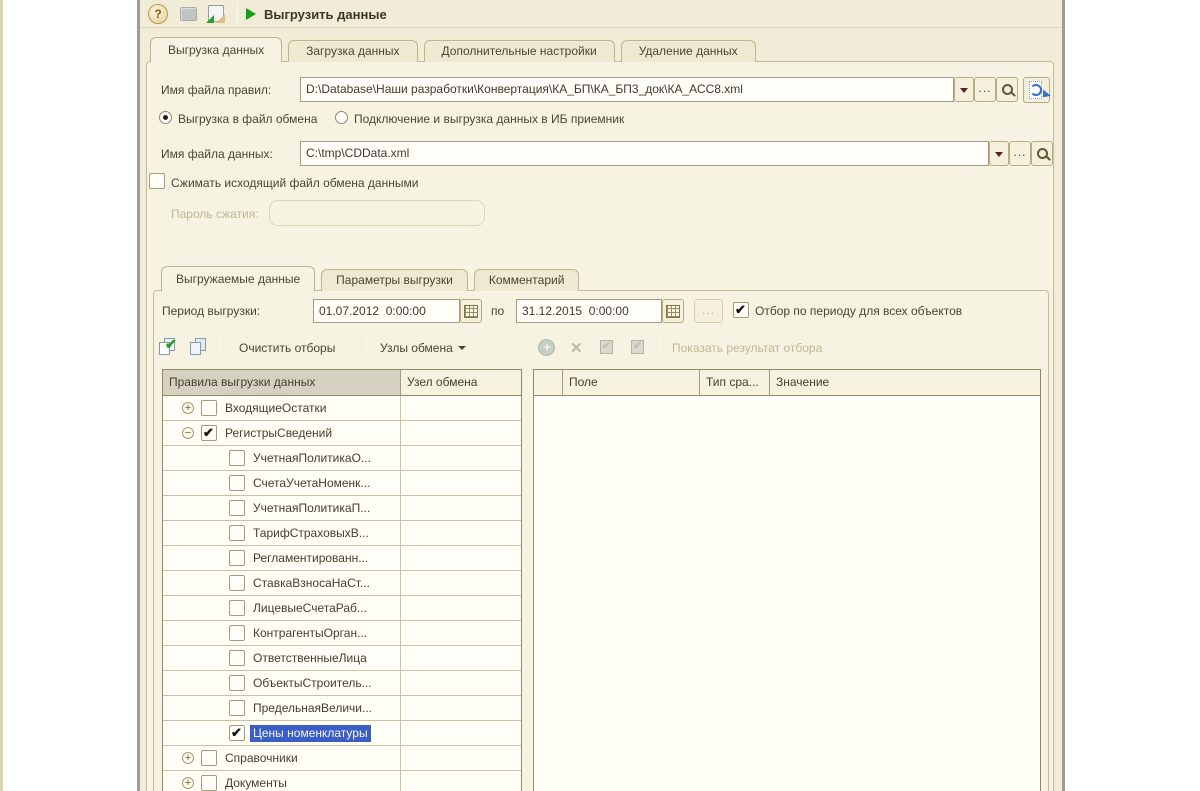  What do you see at coordinates (394, 280) in the screenshot?
I see `data-tab-2: Параметры выгрузки` at bounding box center [394, 280].